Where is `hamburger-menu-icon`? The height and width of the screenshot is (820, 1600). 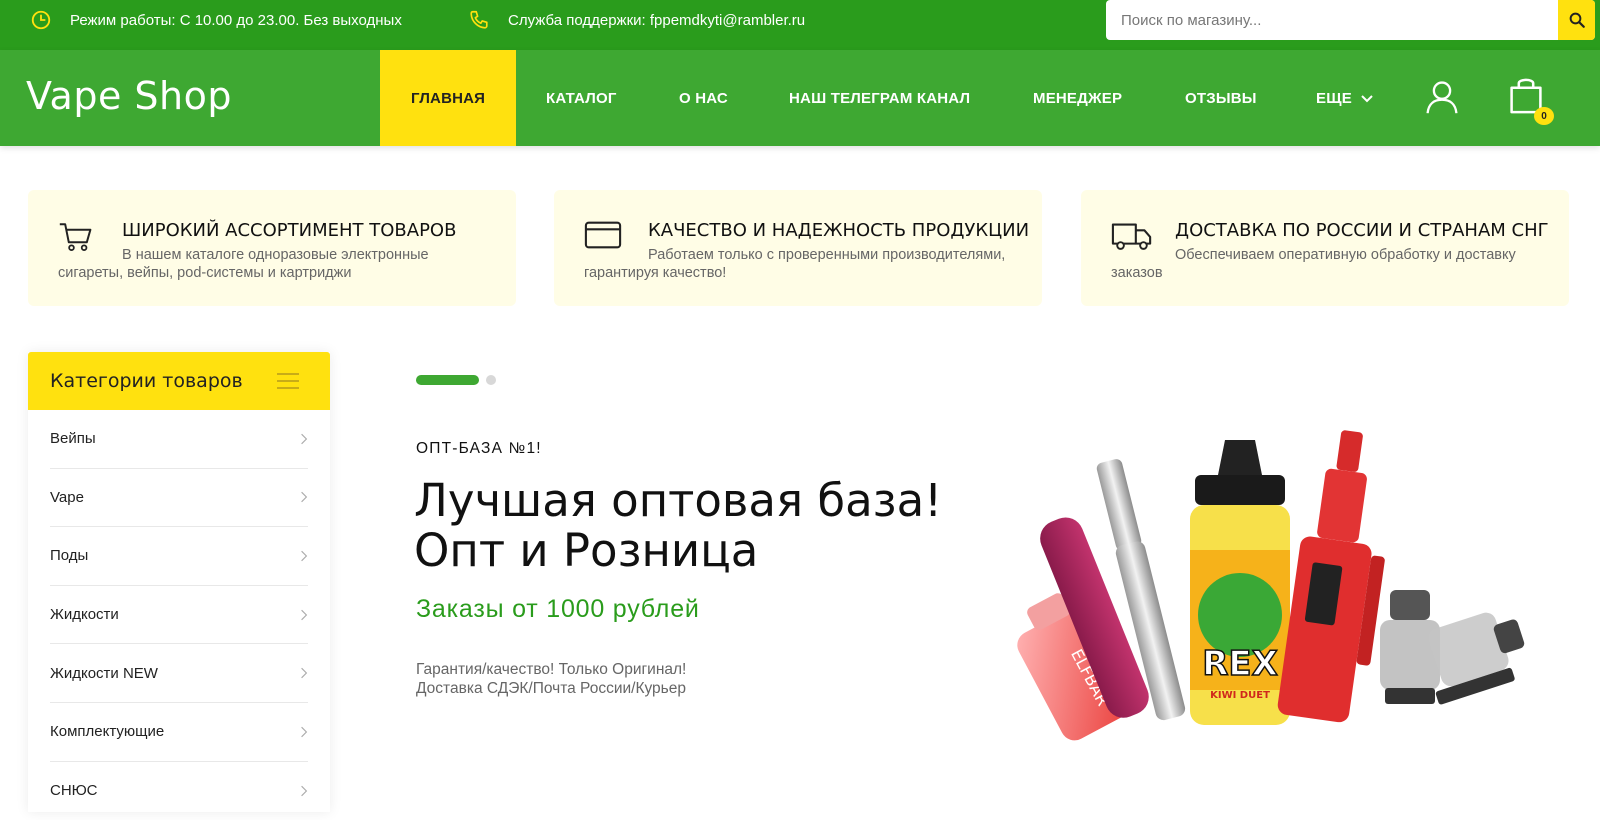 hamburger-menu-icon is located at coordinates (288, 381).